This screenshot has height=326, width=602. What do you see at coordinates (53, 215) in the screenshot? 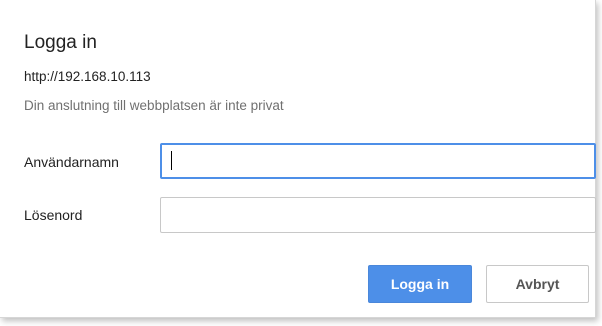
I see `password-label: Lösenord` at bounding box center [53, 215].